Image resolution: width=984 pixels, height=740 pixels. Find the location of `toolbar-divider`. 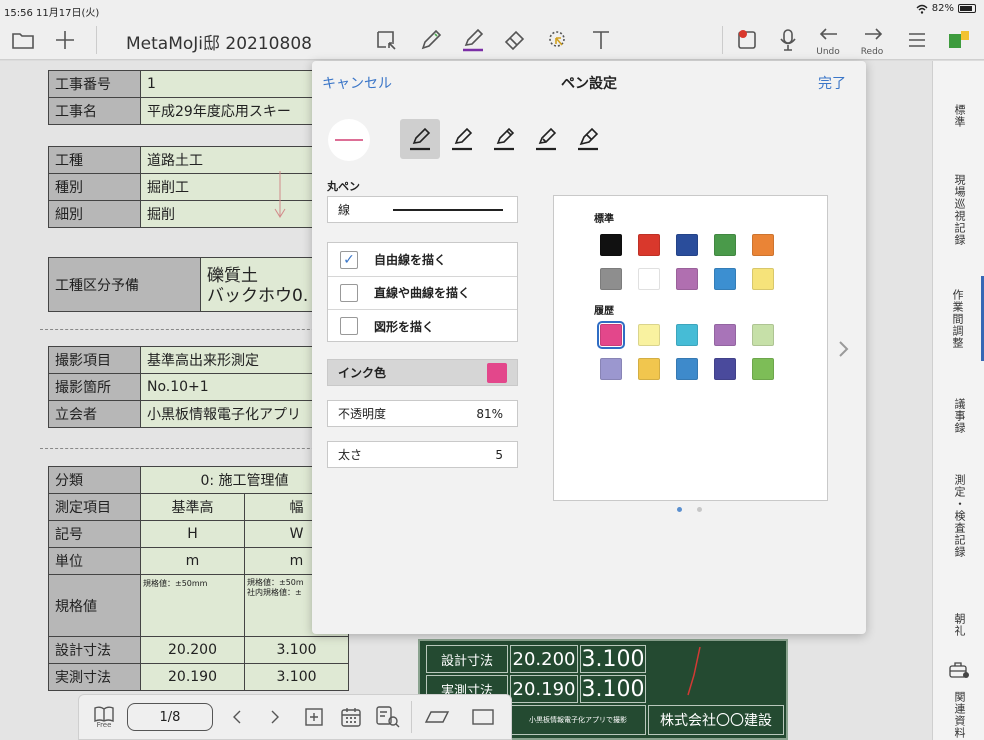

toolbar-divider is located at coordinates (96, 40).